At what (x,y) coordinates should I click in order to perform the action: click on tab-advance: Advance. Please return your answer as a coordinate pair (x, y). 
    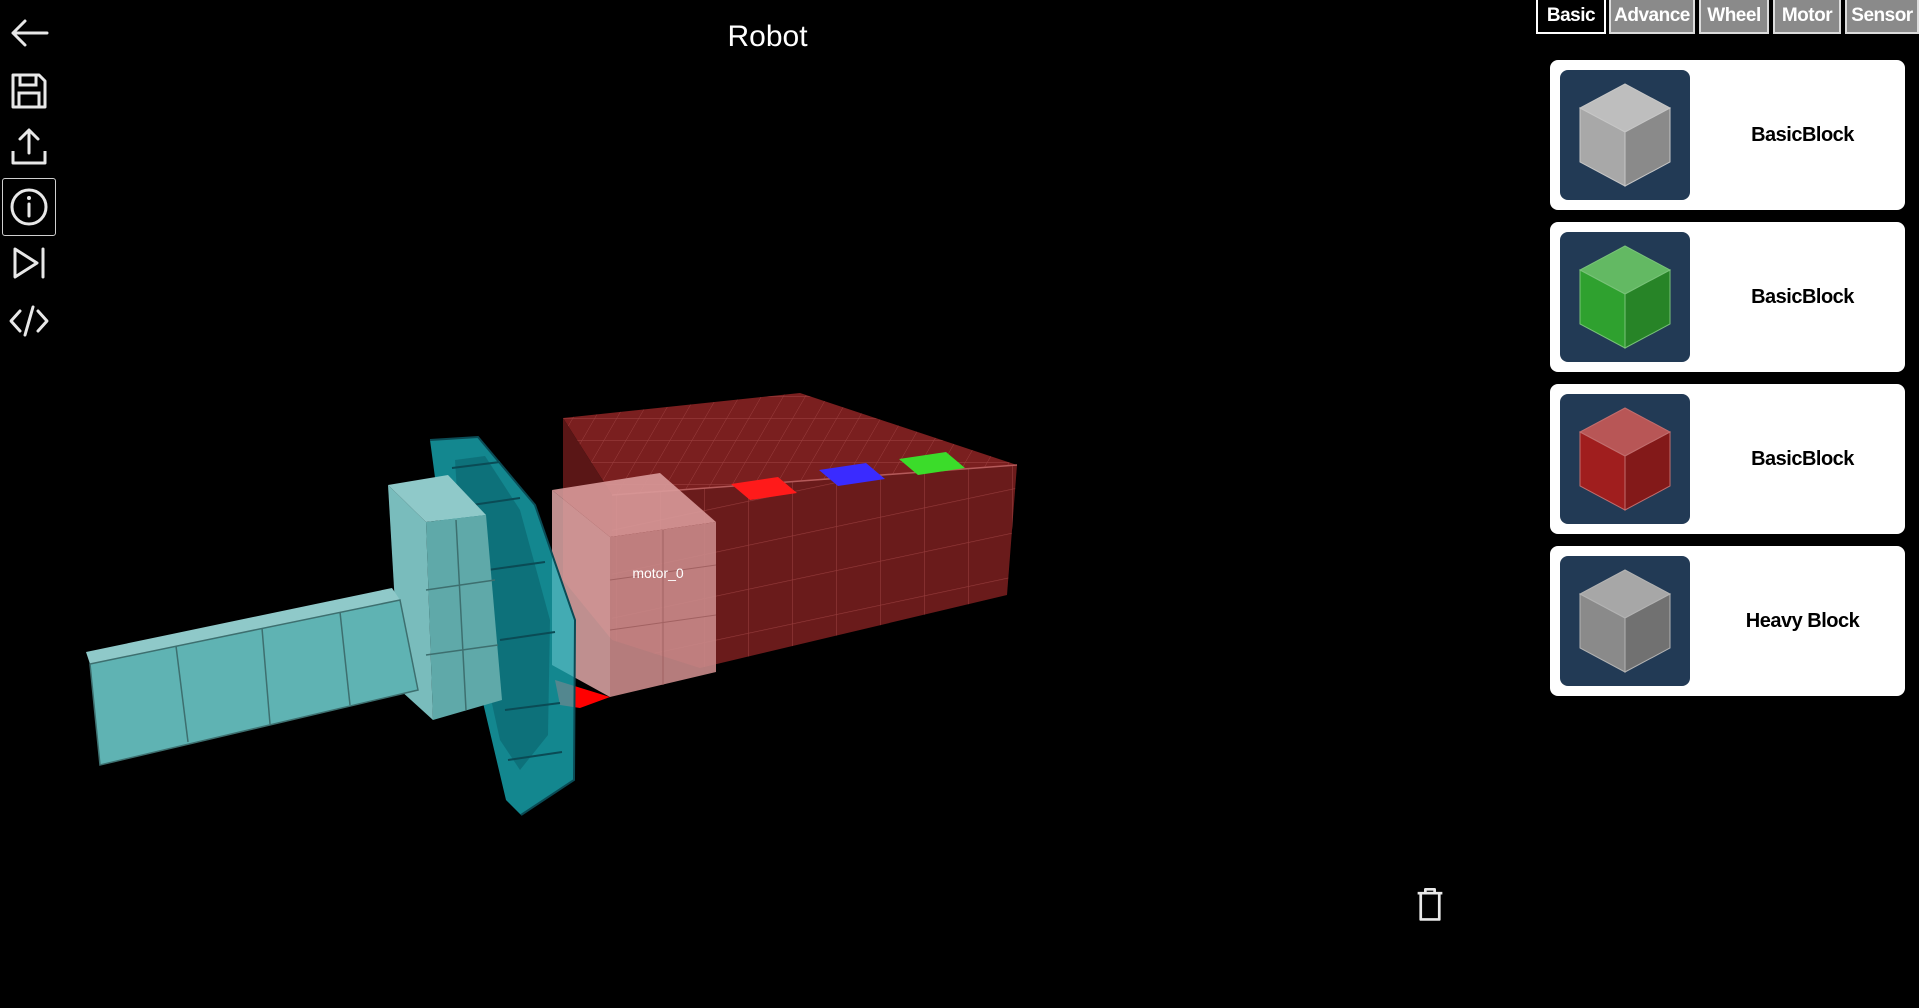
    Looking at the image, I should click on (1652, 17).